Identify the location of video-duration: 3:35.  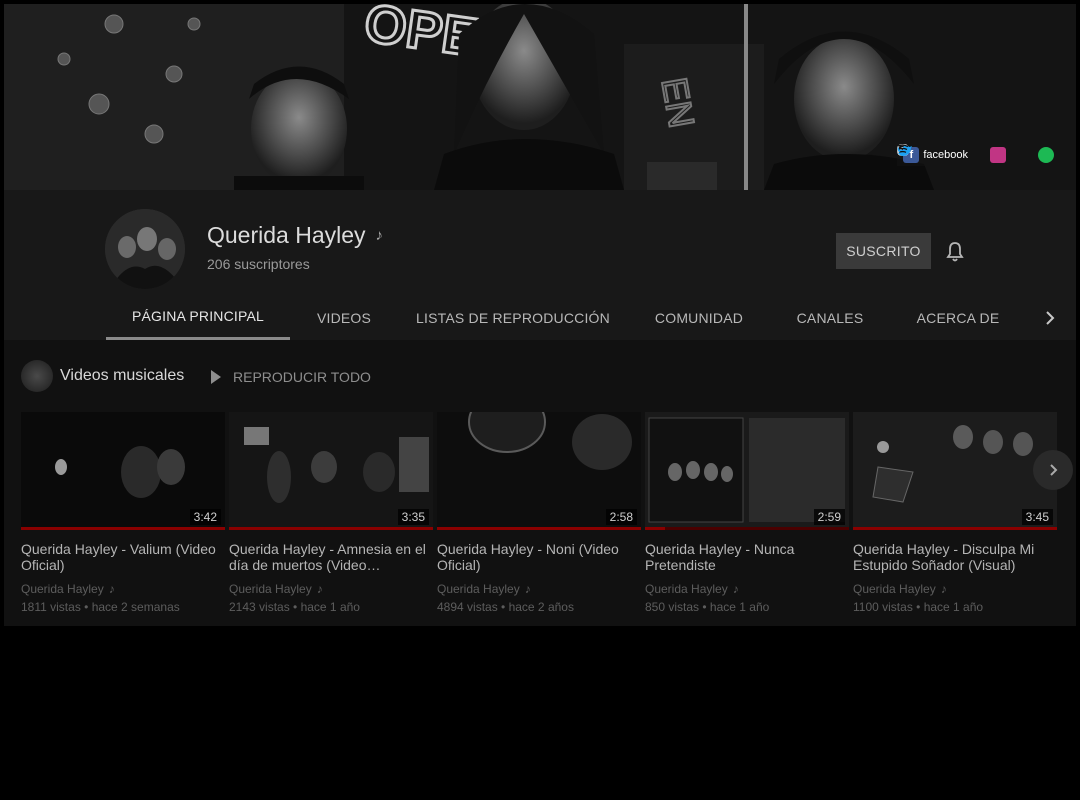
(413, 517).